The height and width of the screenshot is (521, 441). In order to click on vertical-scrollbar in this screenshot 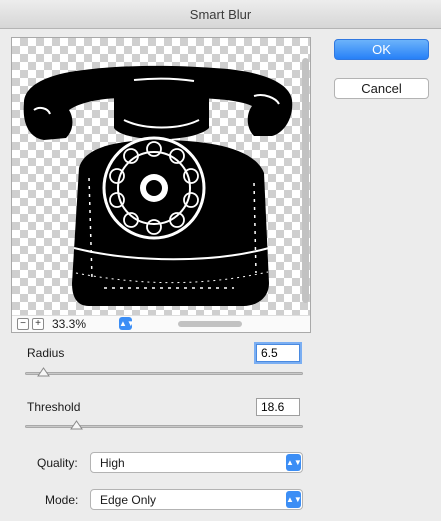, I will do `click(305, 179)`.